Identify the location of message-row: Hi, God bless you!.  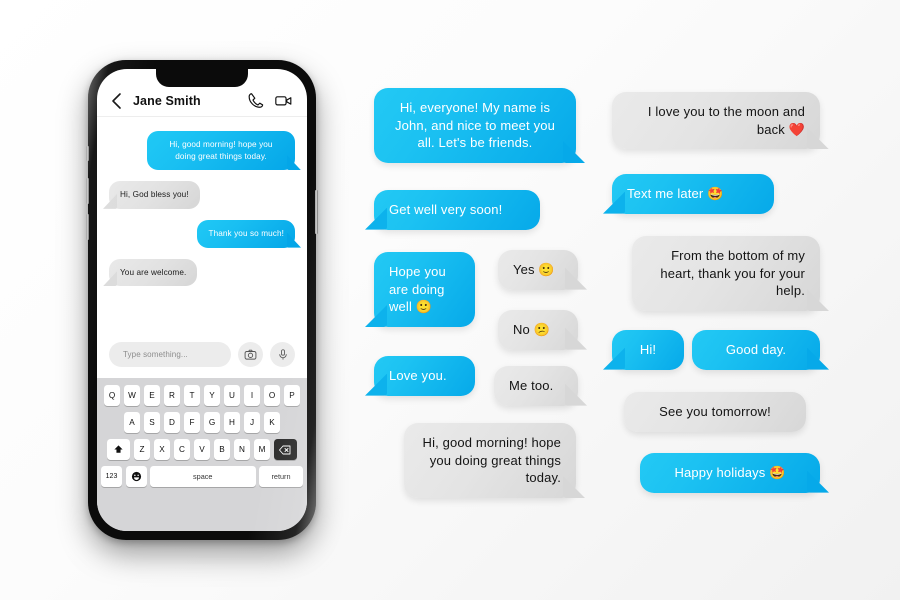
(202, 195).